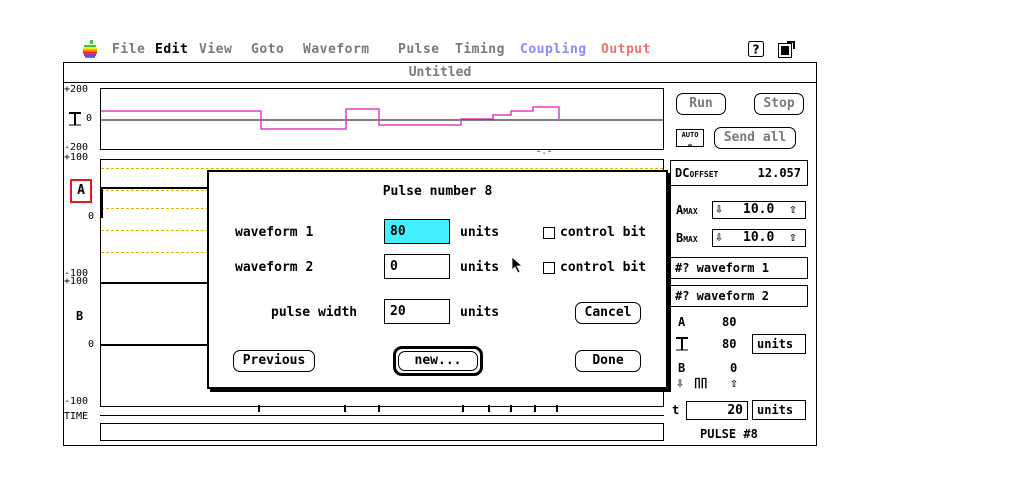 Image resolution: width=1024 pixels, height=497 pixels. Describe the element at coordinates (81, 191) in the screenshot. I see `channel-a-selector: A` at that location.